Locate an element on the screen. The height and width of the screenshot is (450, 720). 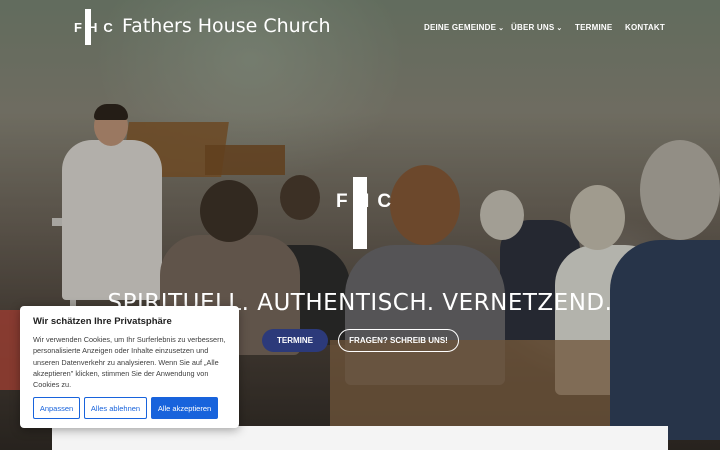
contact-button: FRAGEN? SCHREIB UNS! is located at coordinates (398, 340).